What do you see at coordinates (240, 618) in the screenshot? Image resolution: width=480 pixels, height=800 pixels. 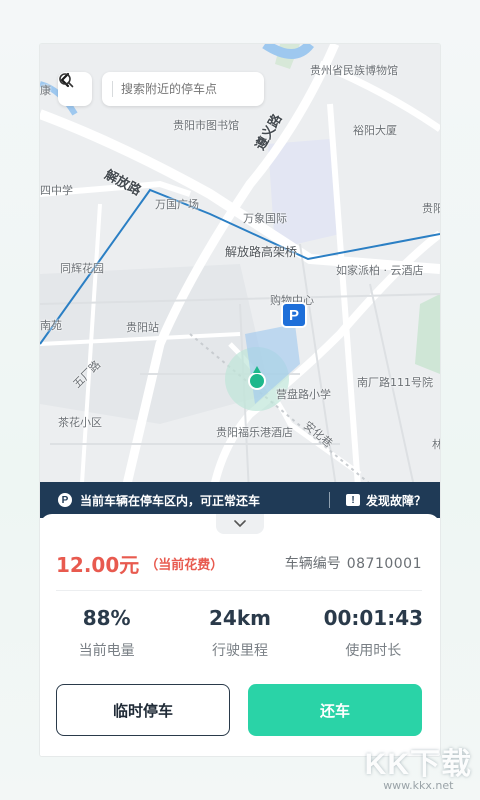 I see `distance-value: 24km` at bounding box center [240, 618].